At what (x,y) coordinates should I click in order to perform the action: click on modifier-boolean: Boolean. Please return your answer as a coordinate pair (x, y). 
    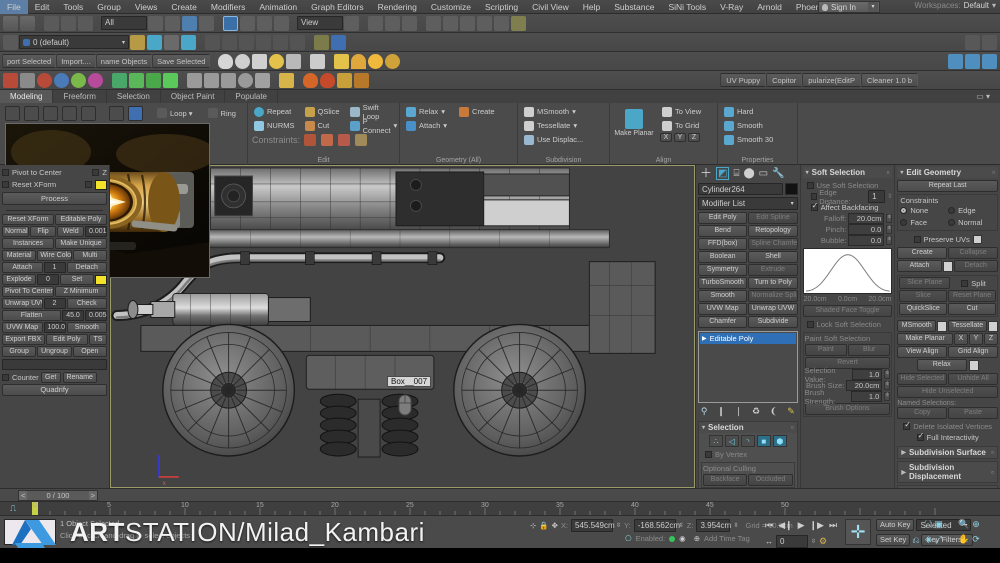
    Looking at the image, I should click on (723, 257).